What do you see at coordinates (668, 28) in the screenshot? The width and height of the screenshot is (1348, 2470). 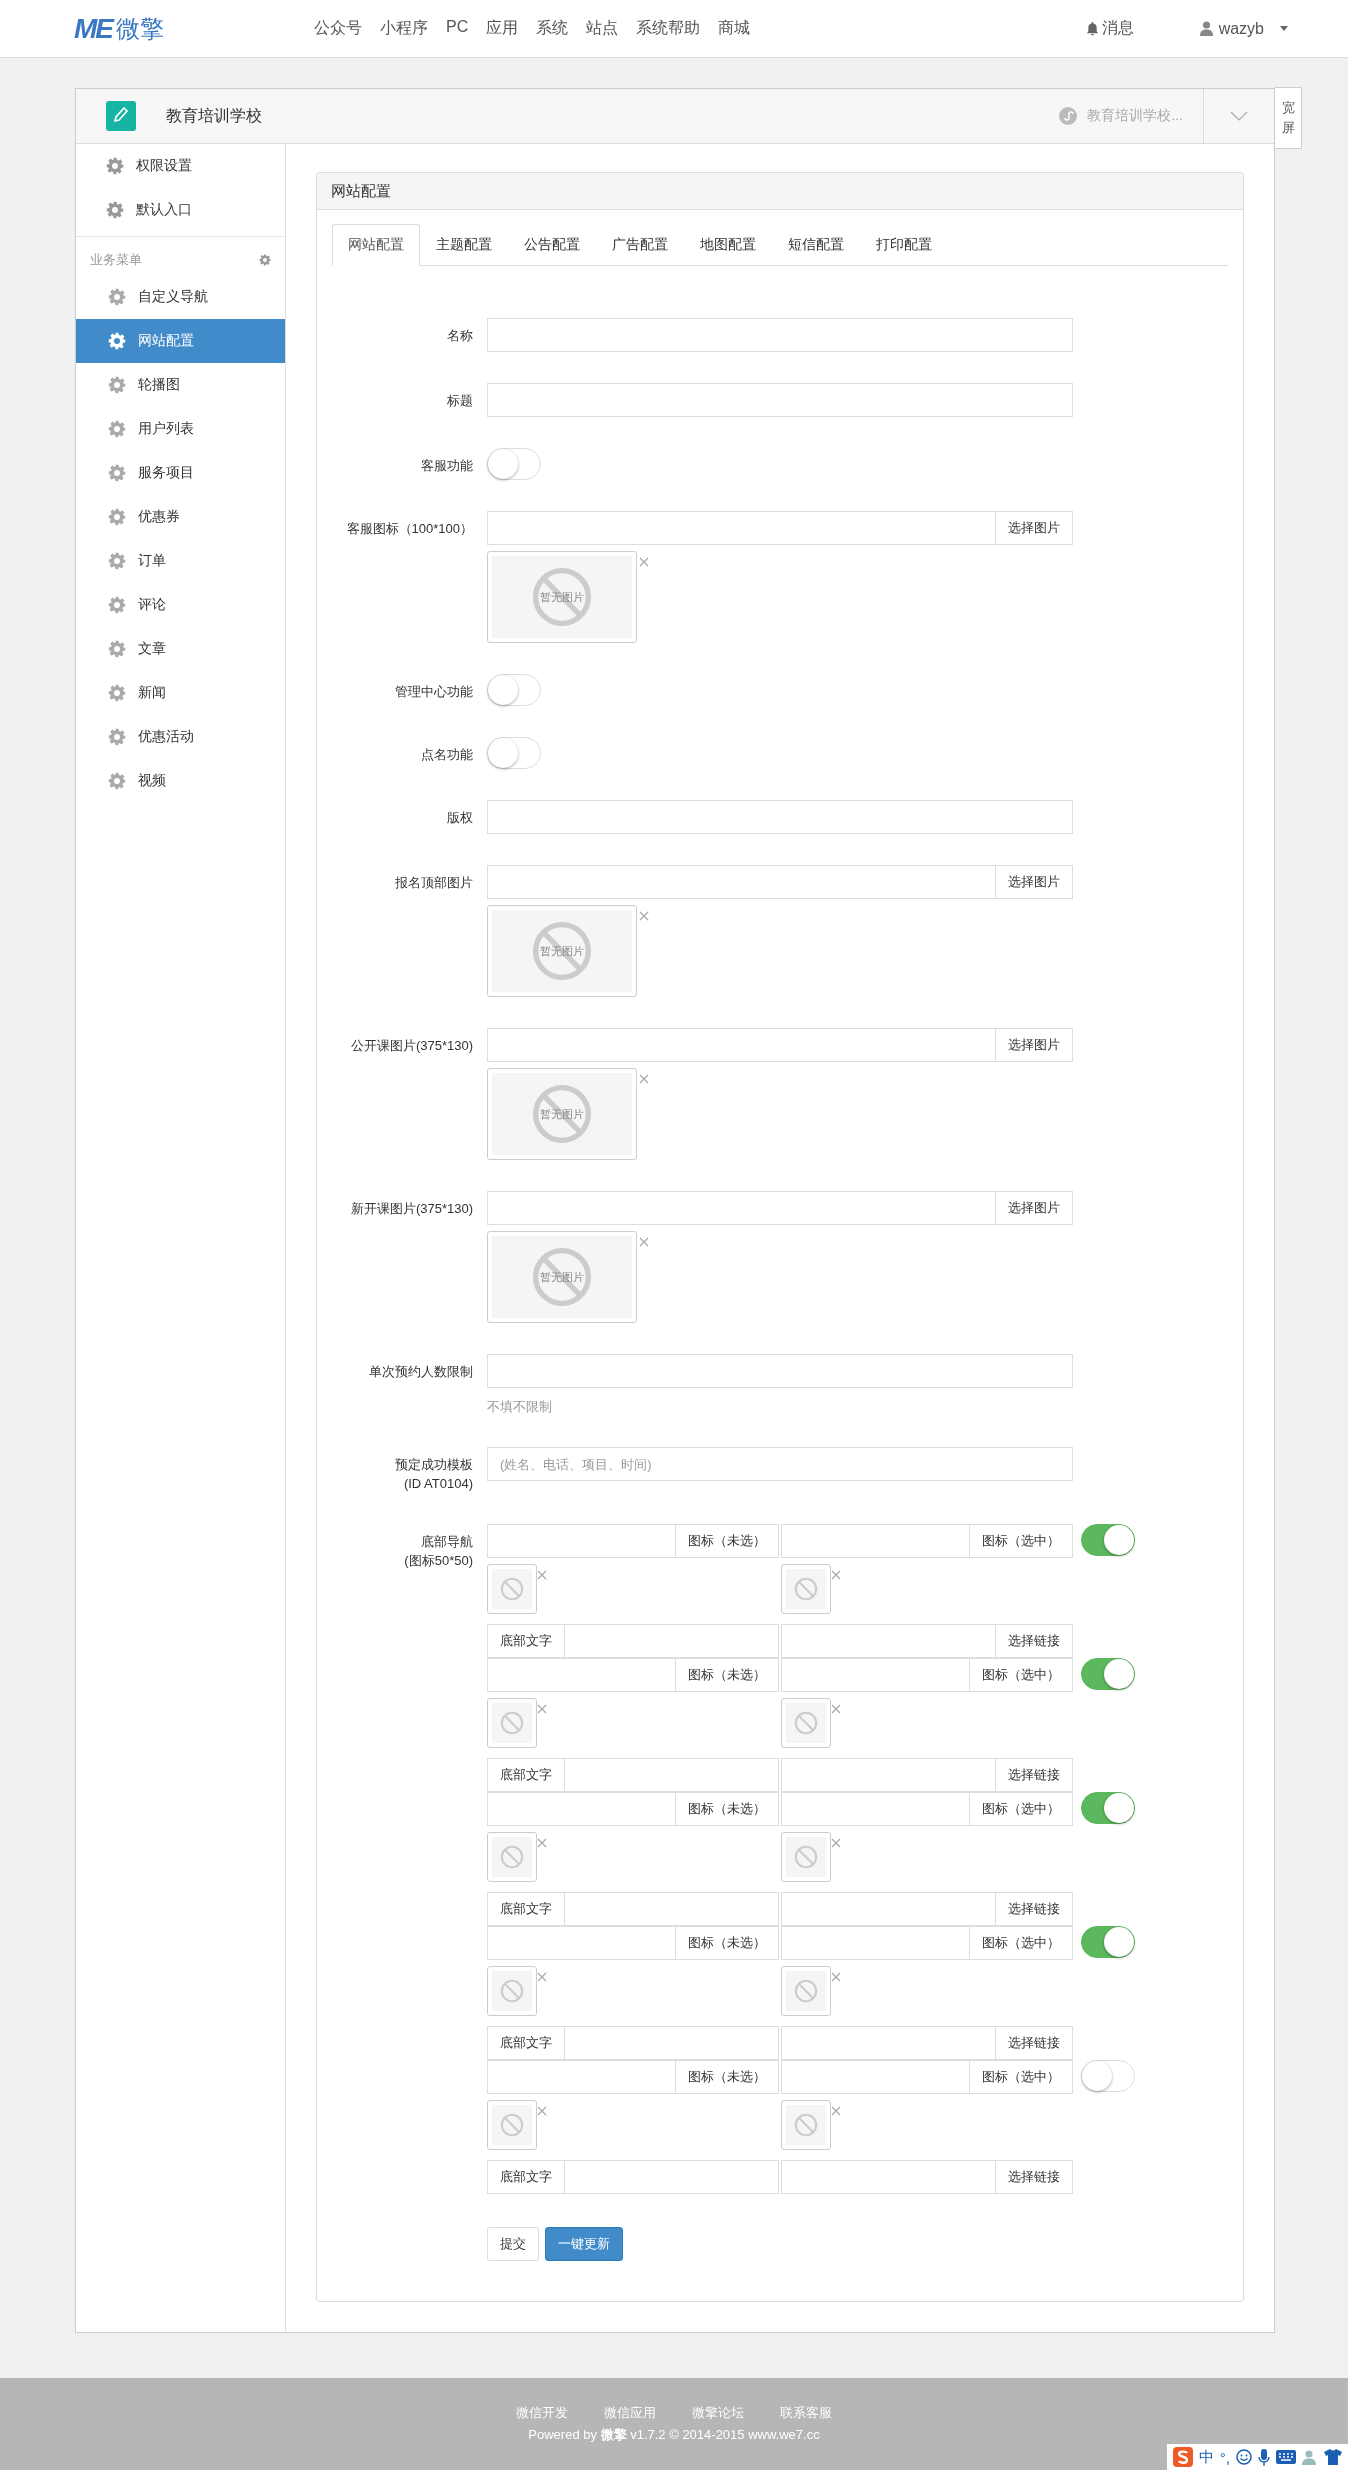 I see `nav-link: 系统帮助` at bounding box center [668, 28].